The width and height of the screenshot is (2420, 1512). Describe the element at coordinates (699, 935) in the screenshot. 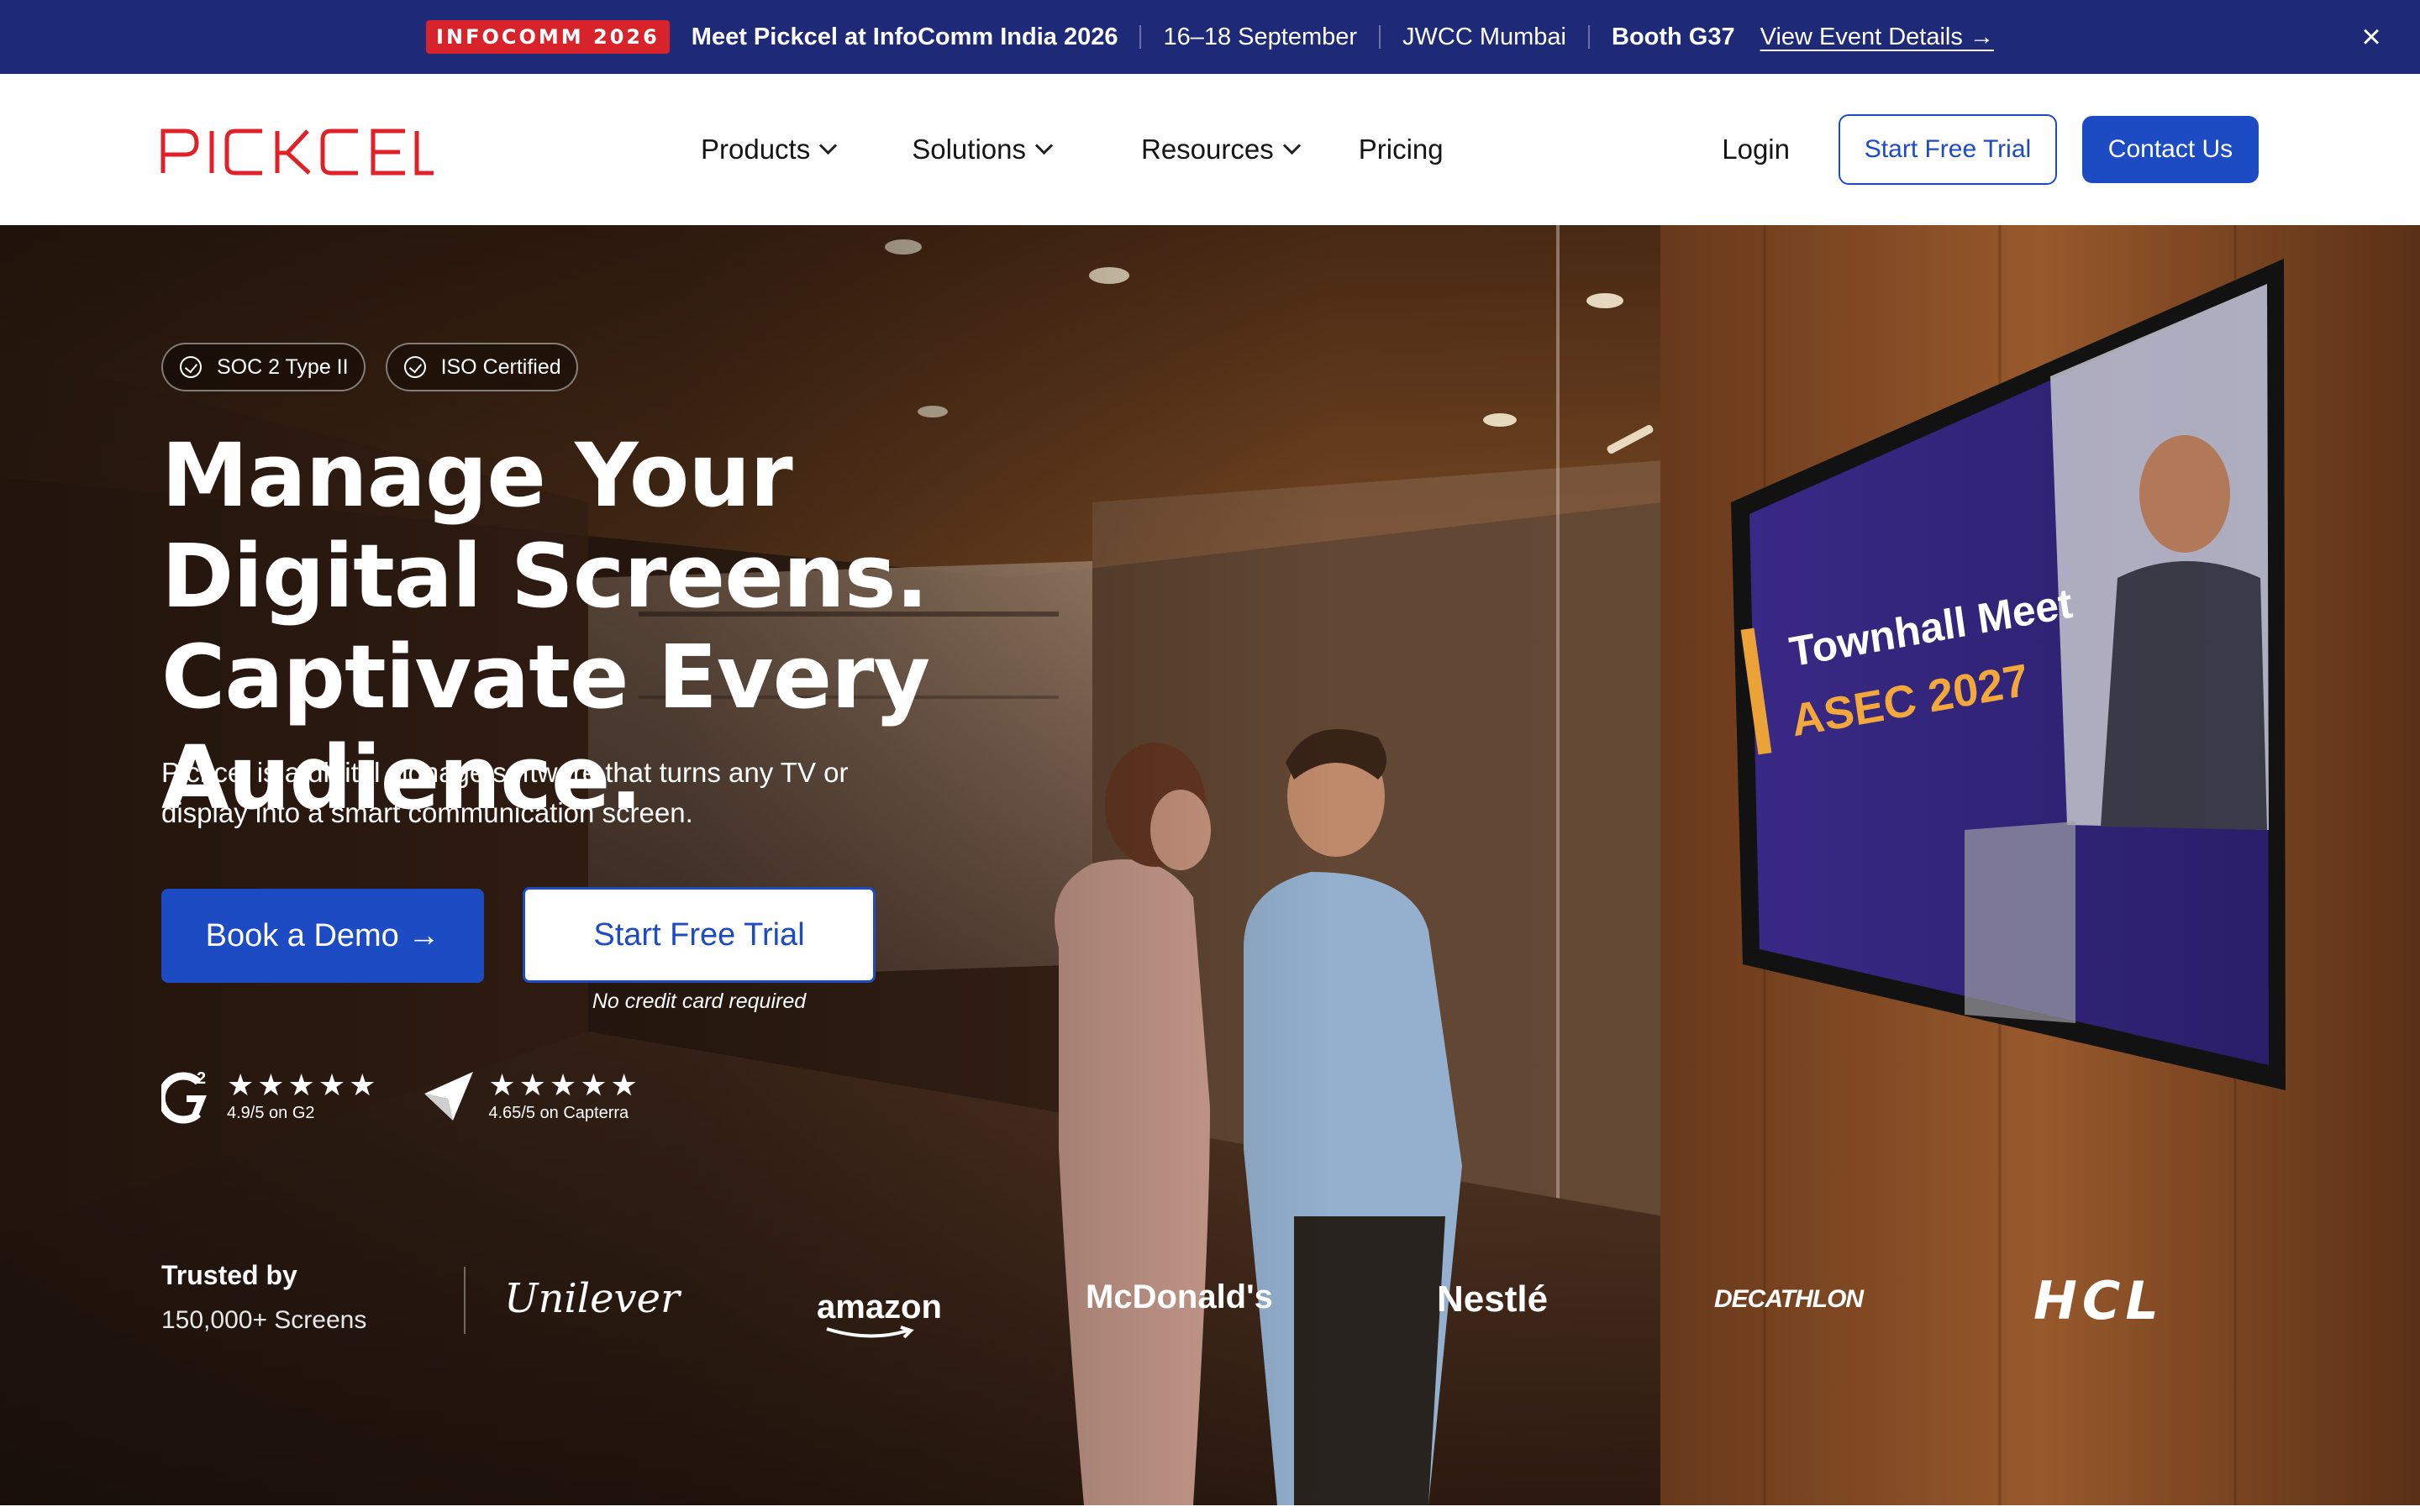

I see `hero-start-free-trial-button: Start Free Trial` at that location.